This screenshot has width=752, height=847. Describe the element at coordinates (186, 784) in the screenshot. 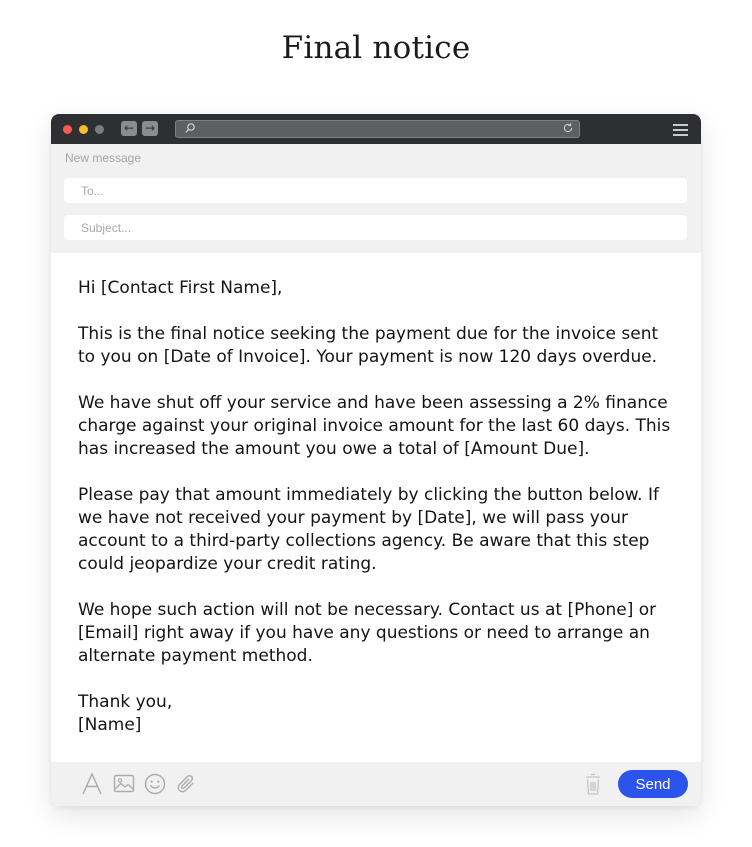

I see `attachment-icon` at that location.